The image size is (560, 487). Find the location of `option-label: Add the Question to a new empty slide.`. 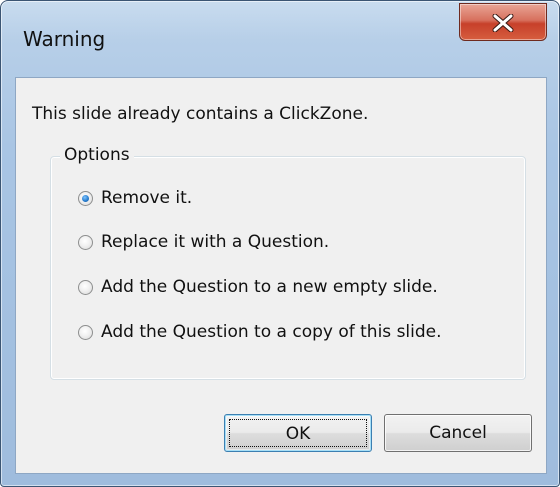

option-label: Add the Question to a new empty slide. is located at coordinates (269, 287).